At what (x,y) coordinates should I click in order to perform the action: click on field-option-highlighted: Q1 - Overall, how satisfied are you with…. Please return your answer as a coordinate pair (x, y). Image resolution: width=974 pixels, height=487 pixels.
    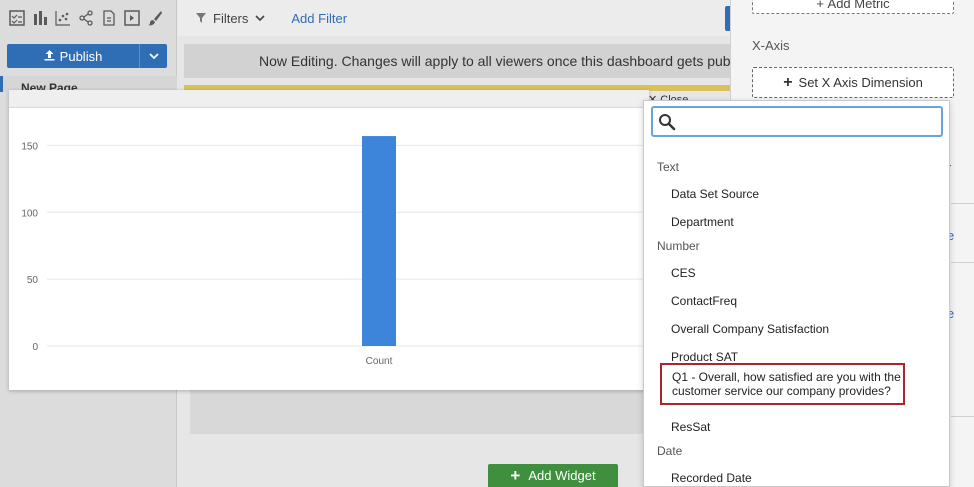
    Looking at the image, I should click on (782, 384).